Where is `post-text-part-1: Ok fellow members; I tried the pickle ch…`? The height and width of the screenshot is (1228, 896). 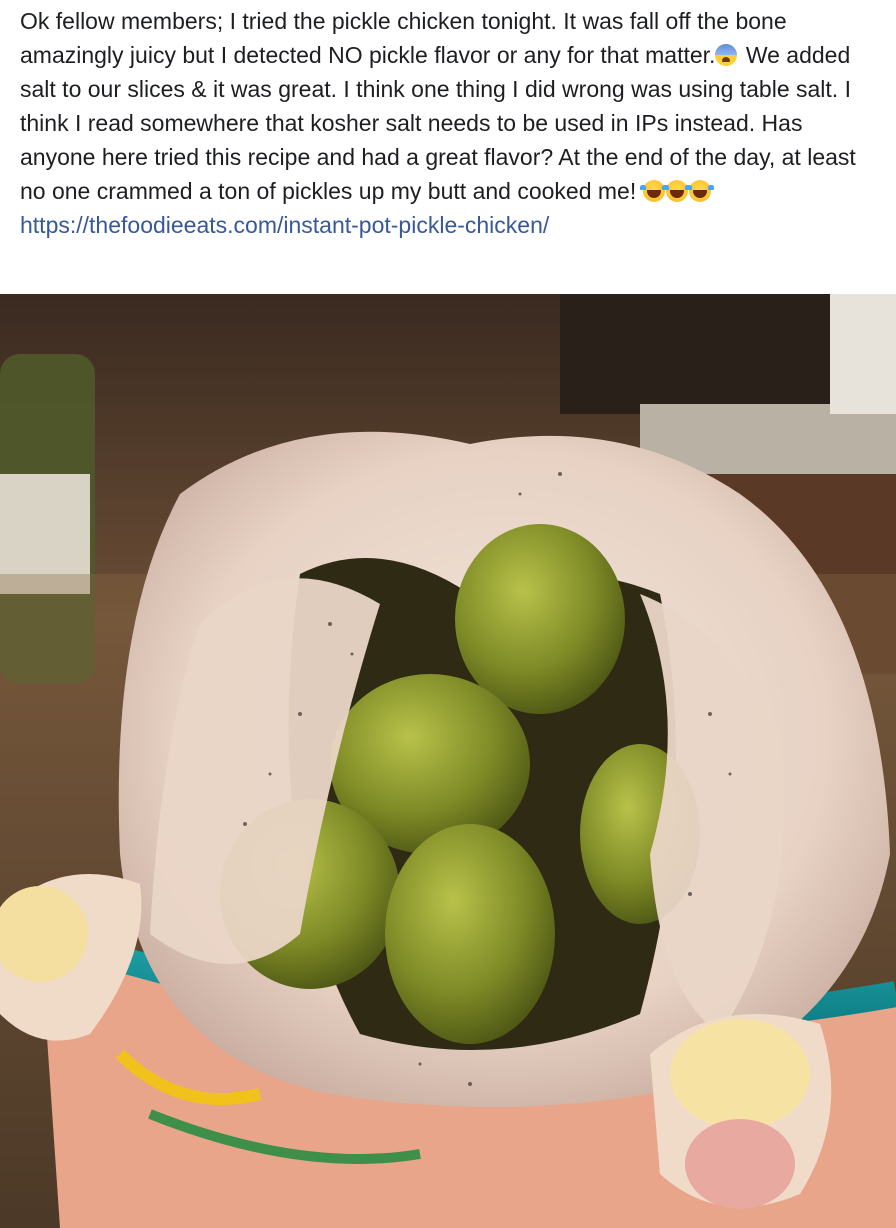
post-text-part-1: Ok fellow members; I tried the pickle ch… is located at coordinates (403, 38).